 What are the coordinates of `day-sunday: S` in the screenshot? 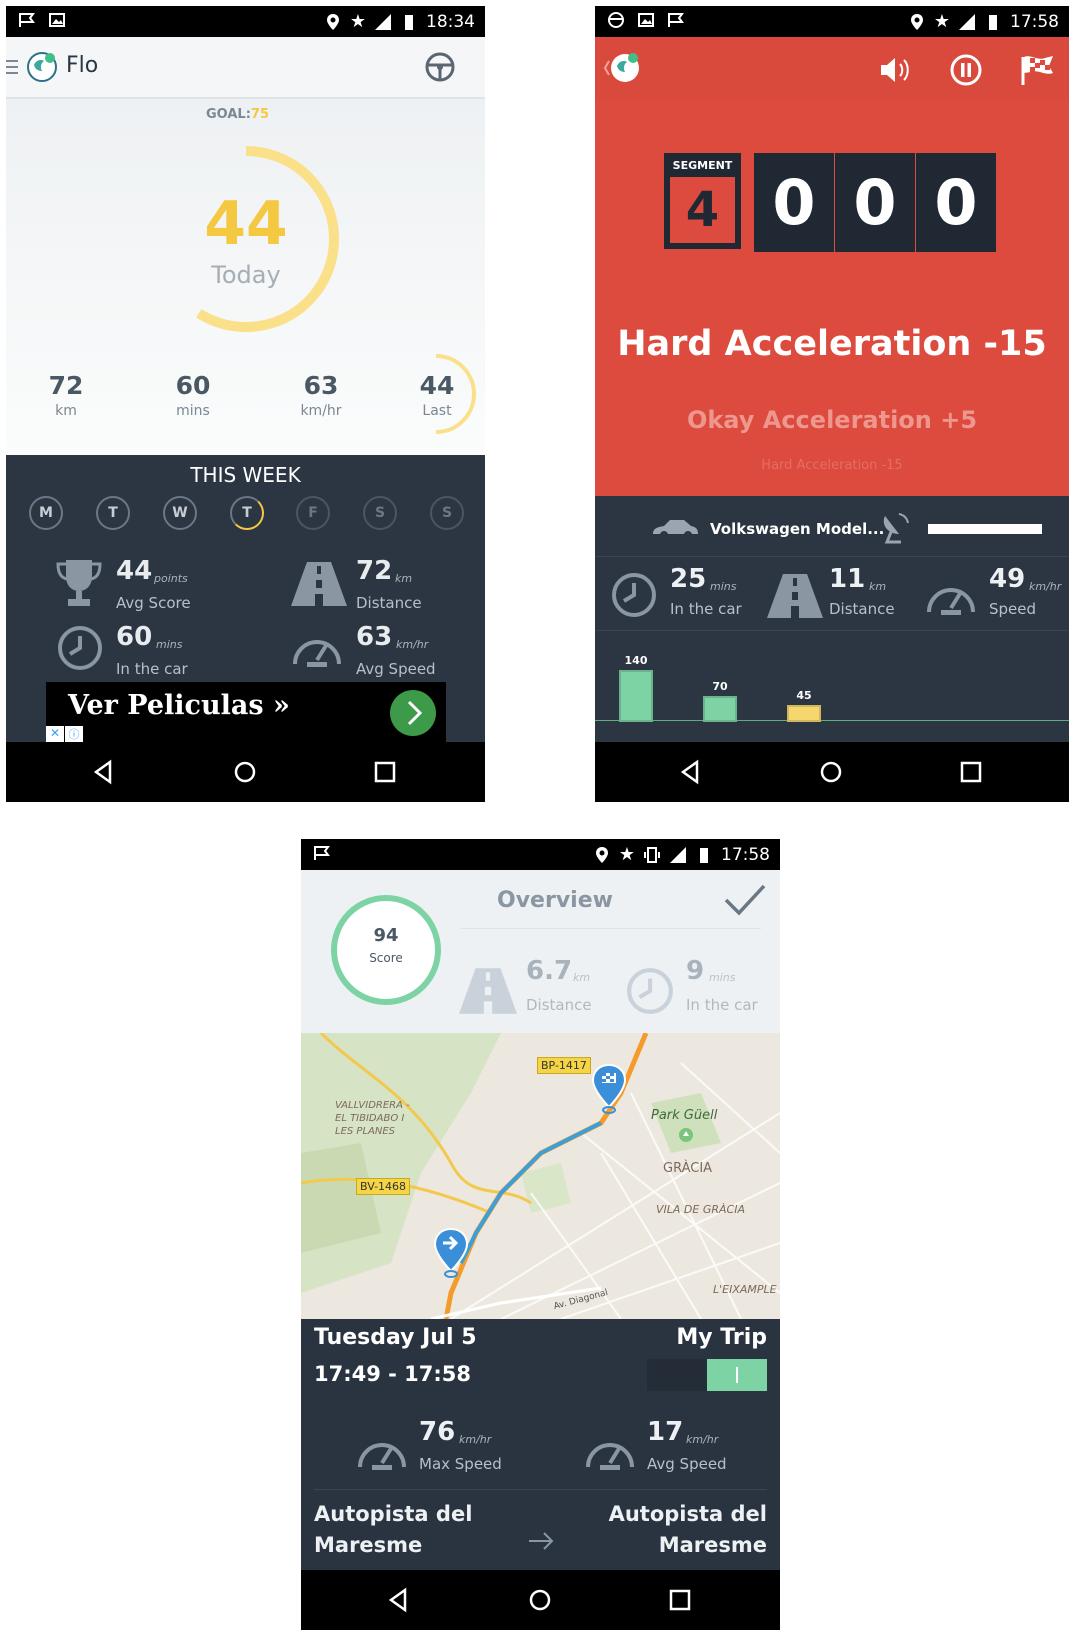 It's located at (447, 513).